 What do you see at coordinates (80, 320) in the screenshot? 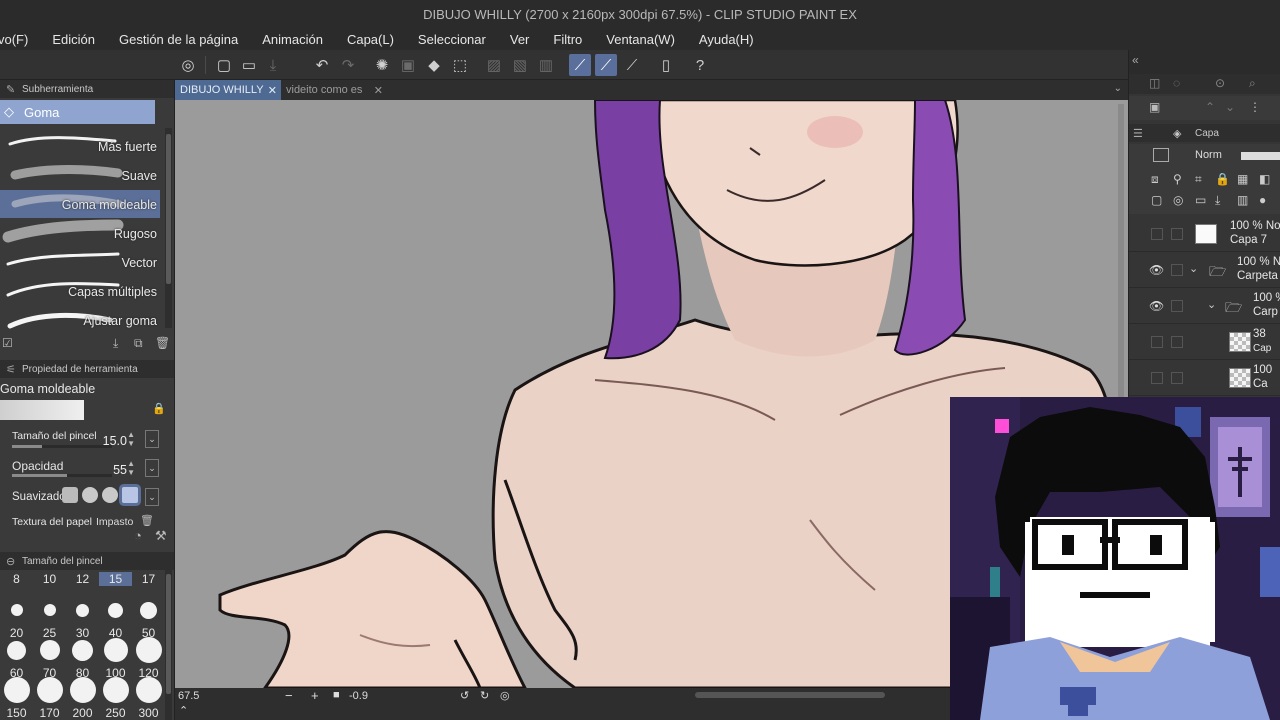
I see `subtool-item-snap-eraser: Ajustar goma` at bounding box center [80, 320].